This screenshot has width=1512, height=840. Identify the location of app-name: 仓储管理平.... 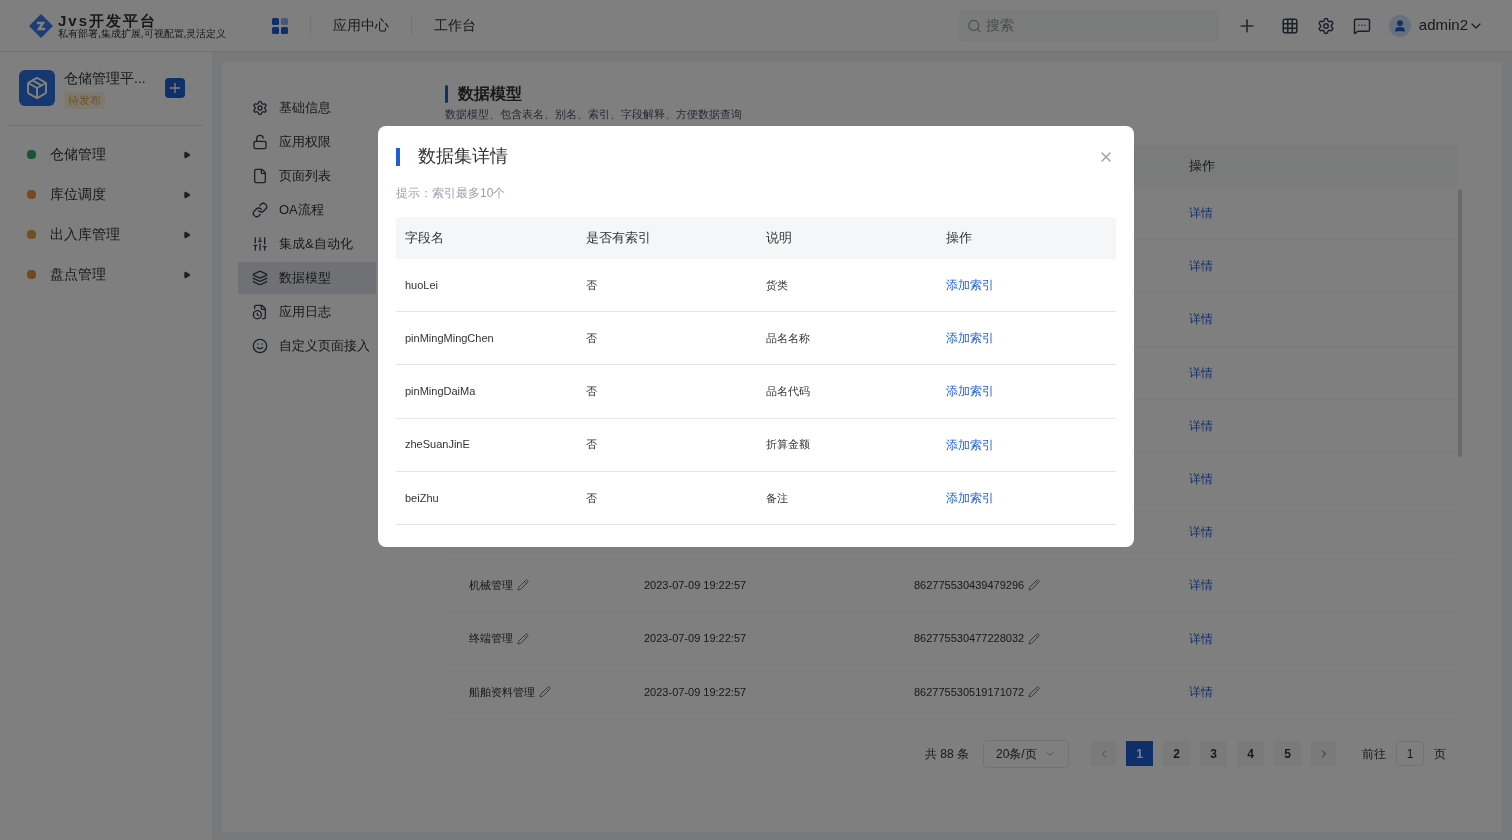
(105, 78).